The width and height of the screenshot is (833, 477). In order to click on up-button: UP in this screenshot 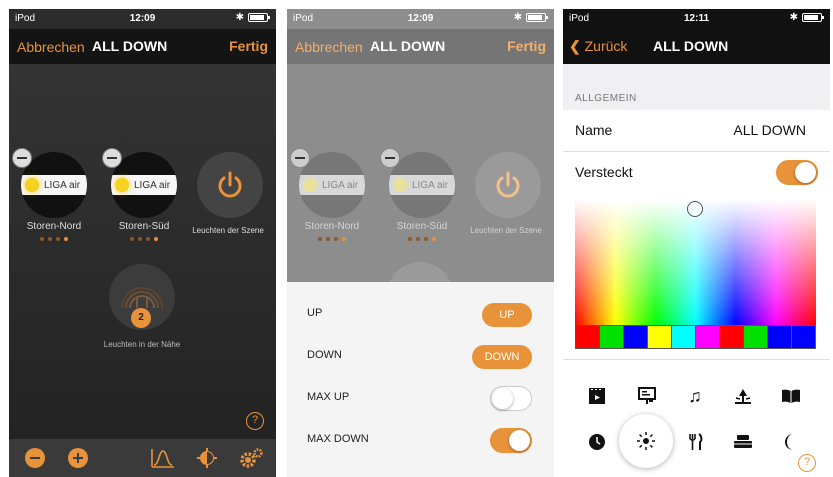, I will do `click(507, 315)`.